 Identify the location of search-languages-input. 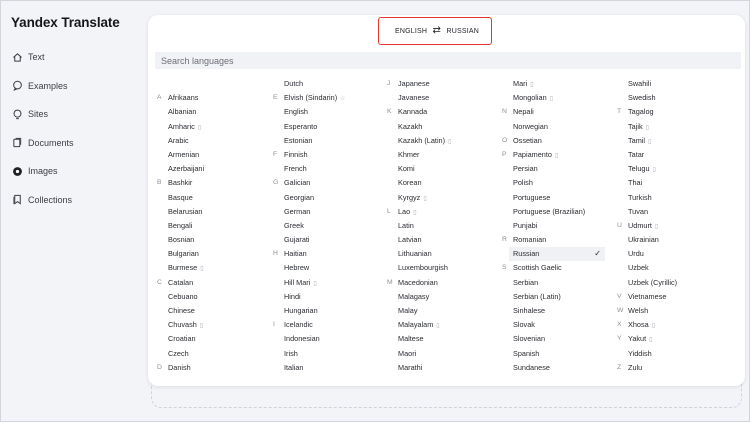
(448, 60).